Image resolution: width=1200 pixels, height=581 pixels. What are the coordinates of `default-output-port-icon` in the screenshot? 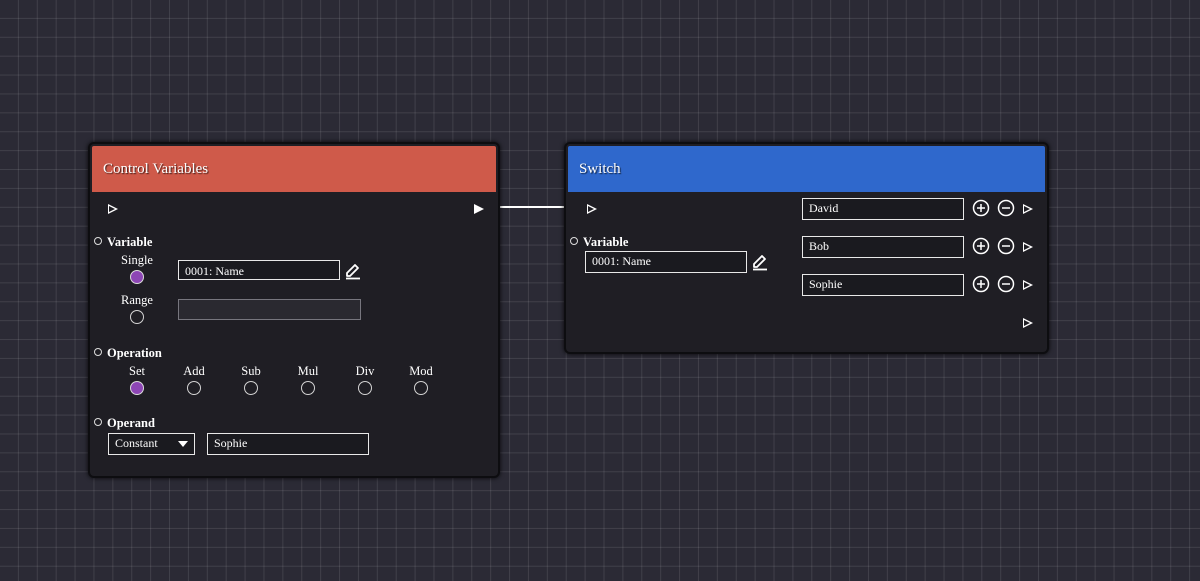 It's located at (1028, 323).